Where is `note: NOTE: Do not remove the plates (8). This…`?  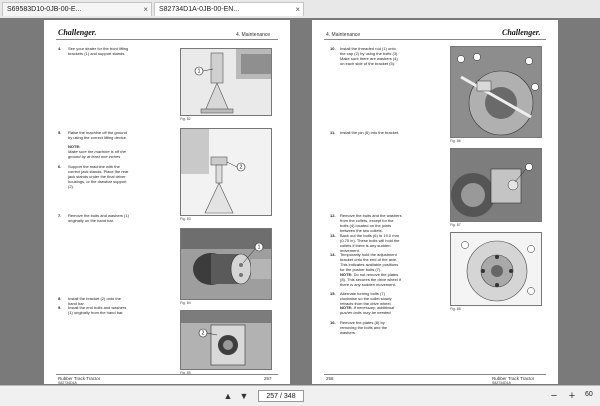 note: NOTE: Do not remove the plates (8). This… is located at coordinates (370, 279).